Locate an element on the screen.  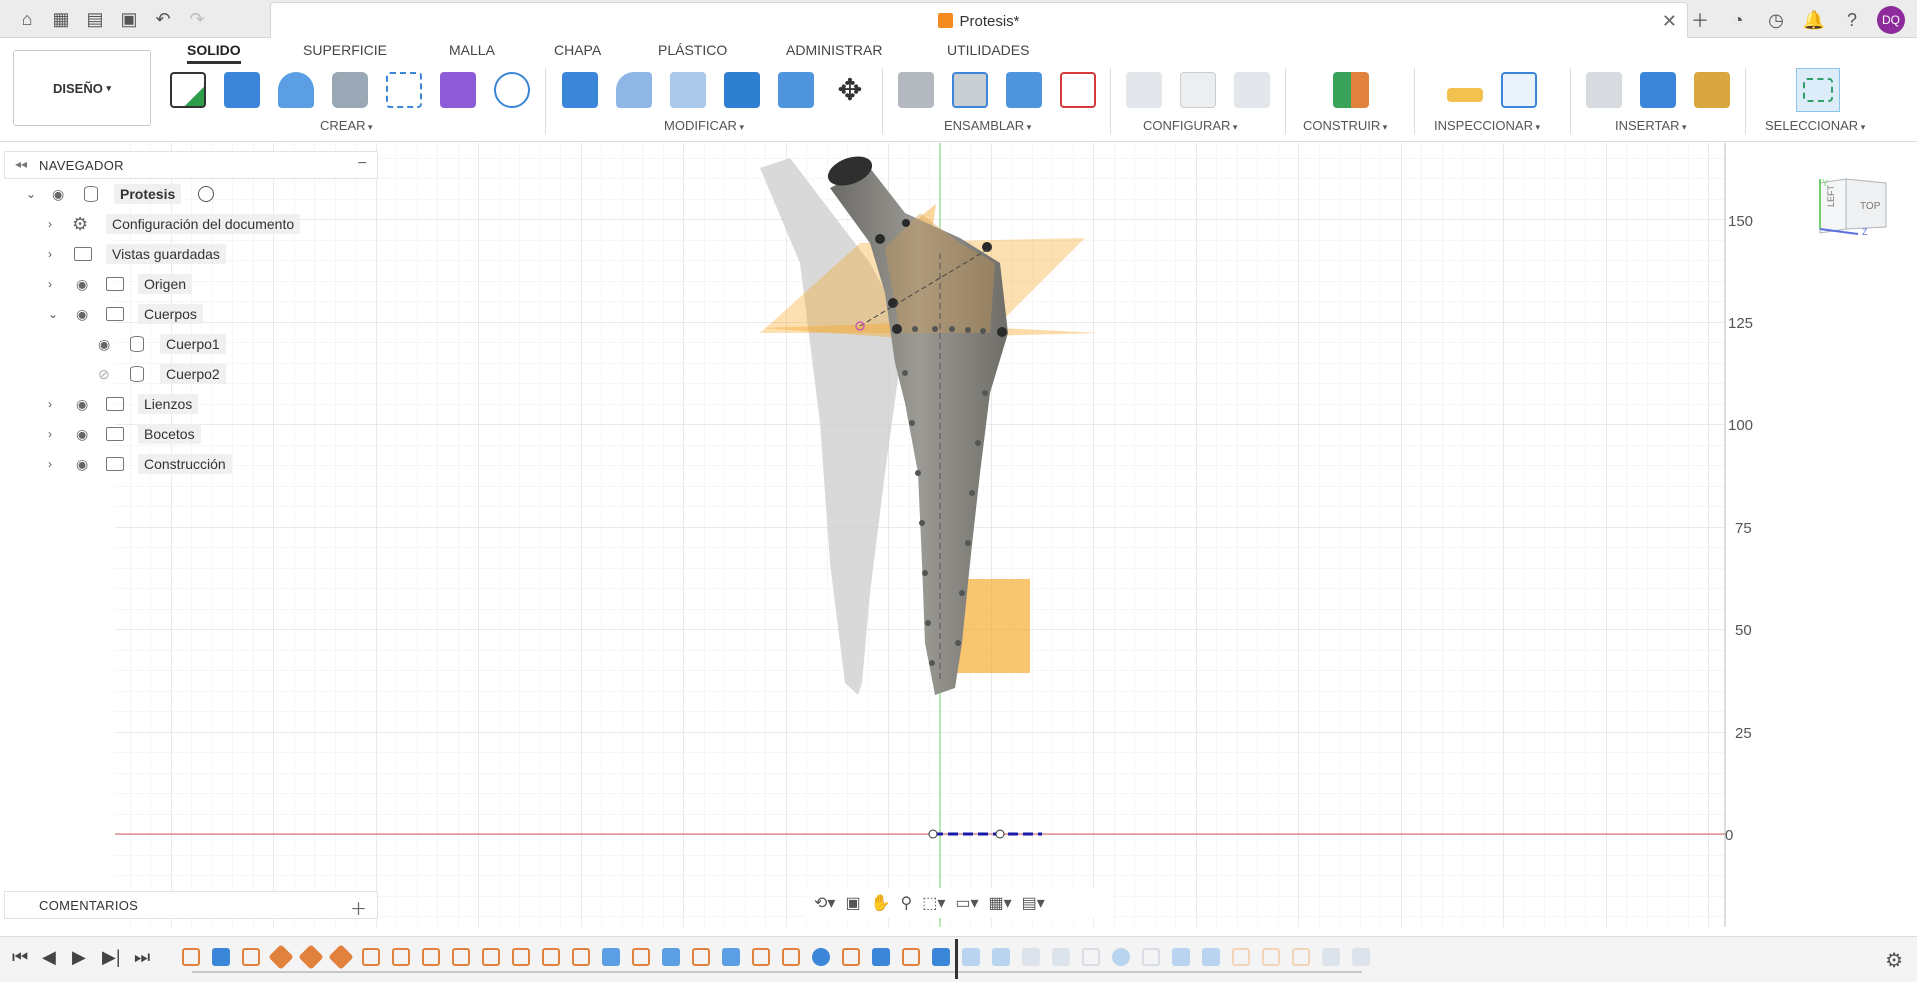
parameters-icon is located at coordinates (1252, 90).